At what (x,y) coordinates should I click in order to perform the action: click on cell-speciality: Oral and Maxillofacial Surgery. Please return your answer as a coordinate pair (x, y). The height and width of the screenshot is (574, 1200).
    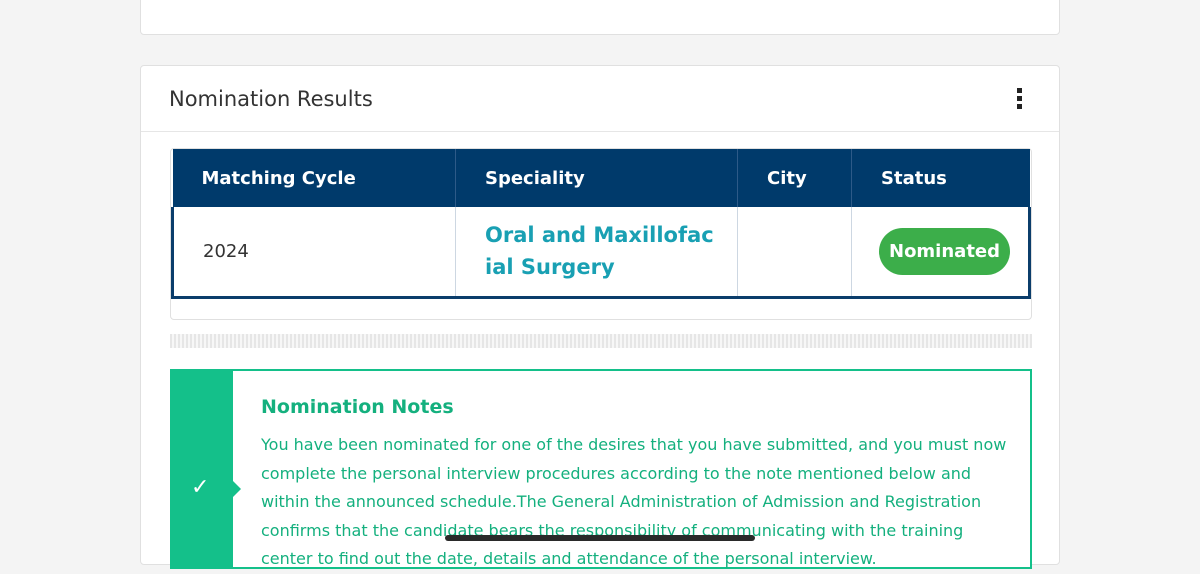
    Looking at the image, I should click on (596, 253).